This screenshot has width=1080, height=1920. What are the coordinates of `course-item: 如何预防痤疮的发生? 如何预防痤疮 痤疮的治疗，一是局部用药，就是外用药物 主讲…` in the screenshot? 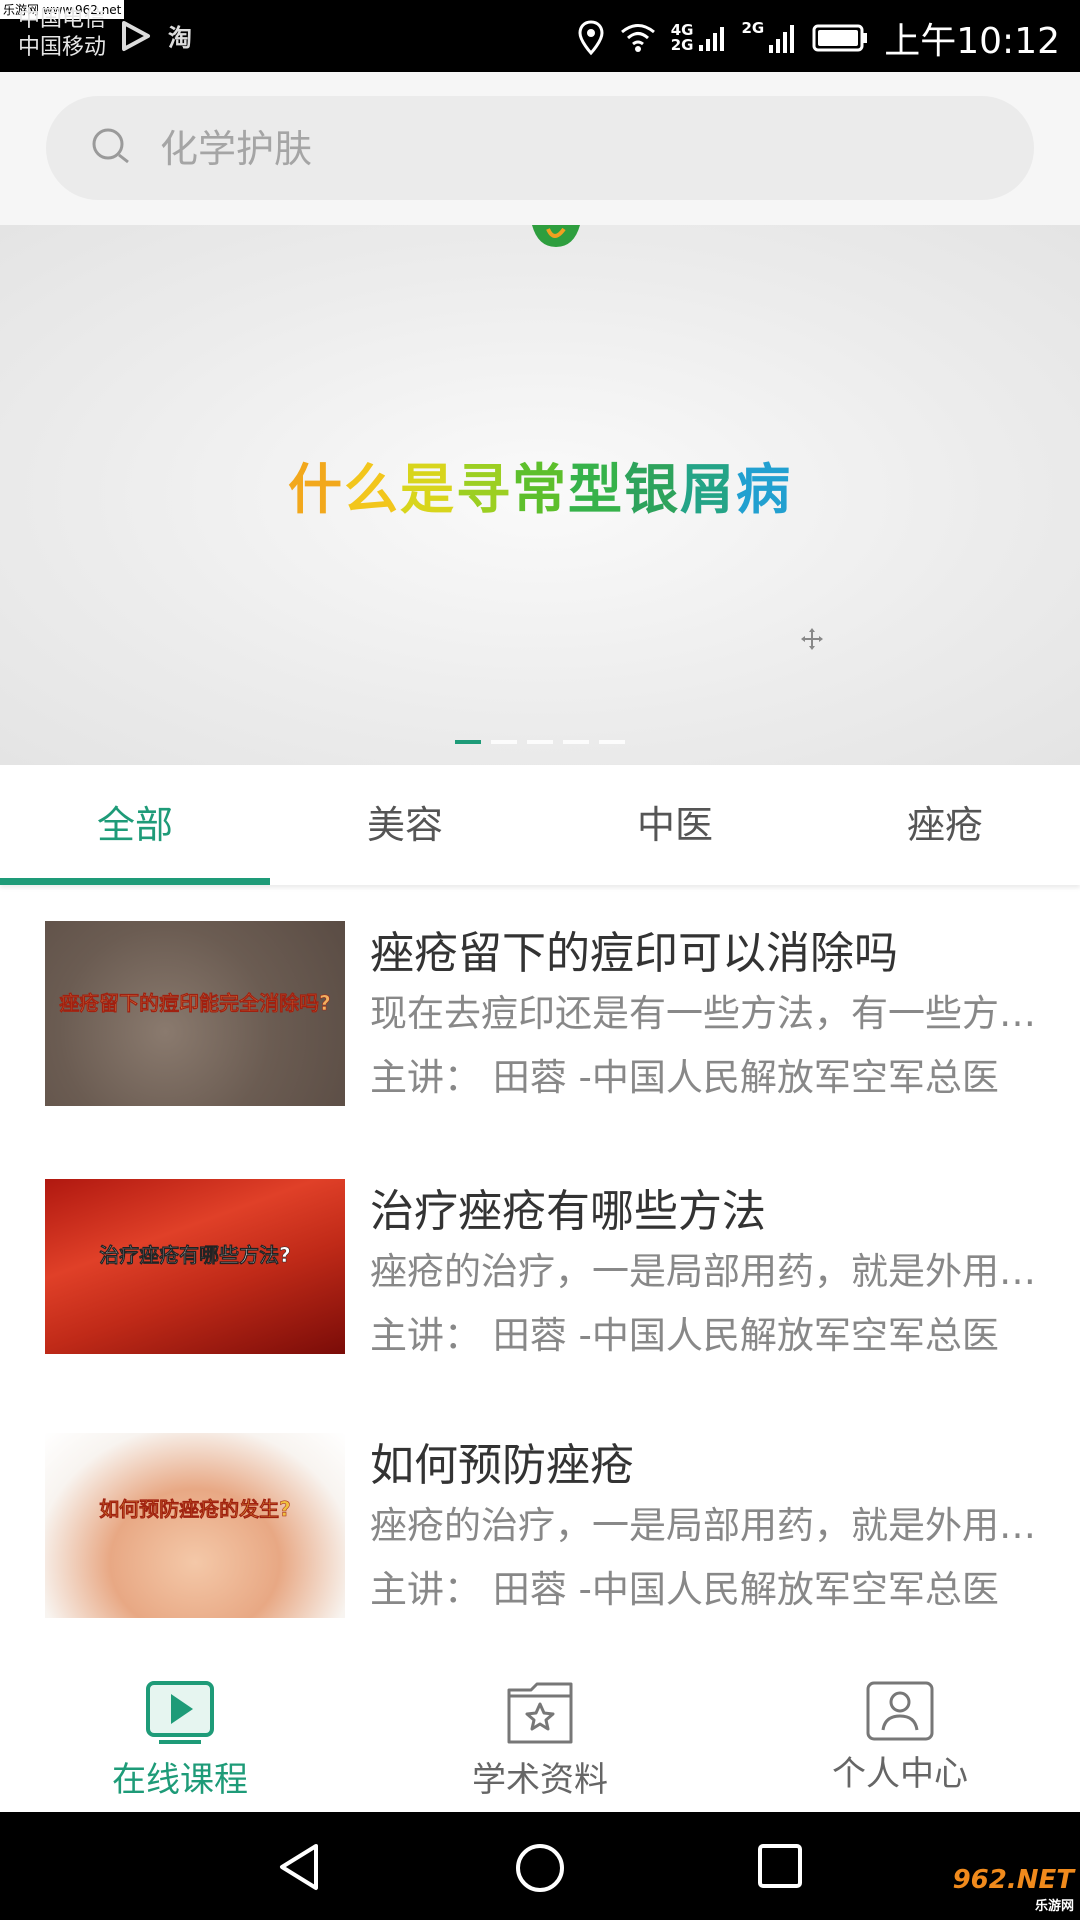 It's located at (540, 1517).